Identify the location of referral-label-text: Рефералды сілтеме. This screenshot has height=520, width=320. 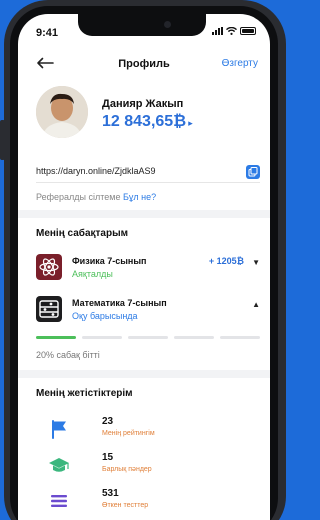
(78, 197).